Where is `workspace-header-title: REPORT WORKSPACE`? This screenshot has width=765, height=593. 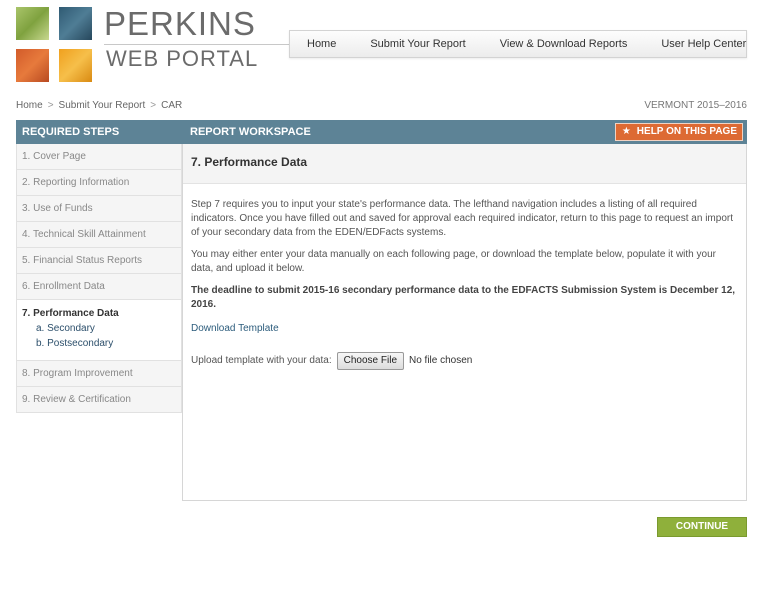 workspace-header-title: REPORT WORKSPACE is located at coordinates (250, 132).